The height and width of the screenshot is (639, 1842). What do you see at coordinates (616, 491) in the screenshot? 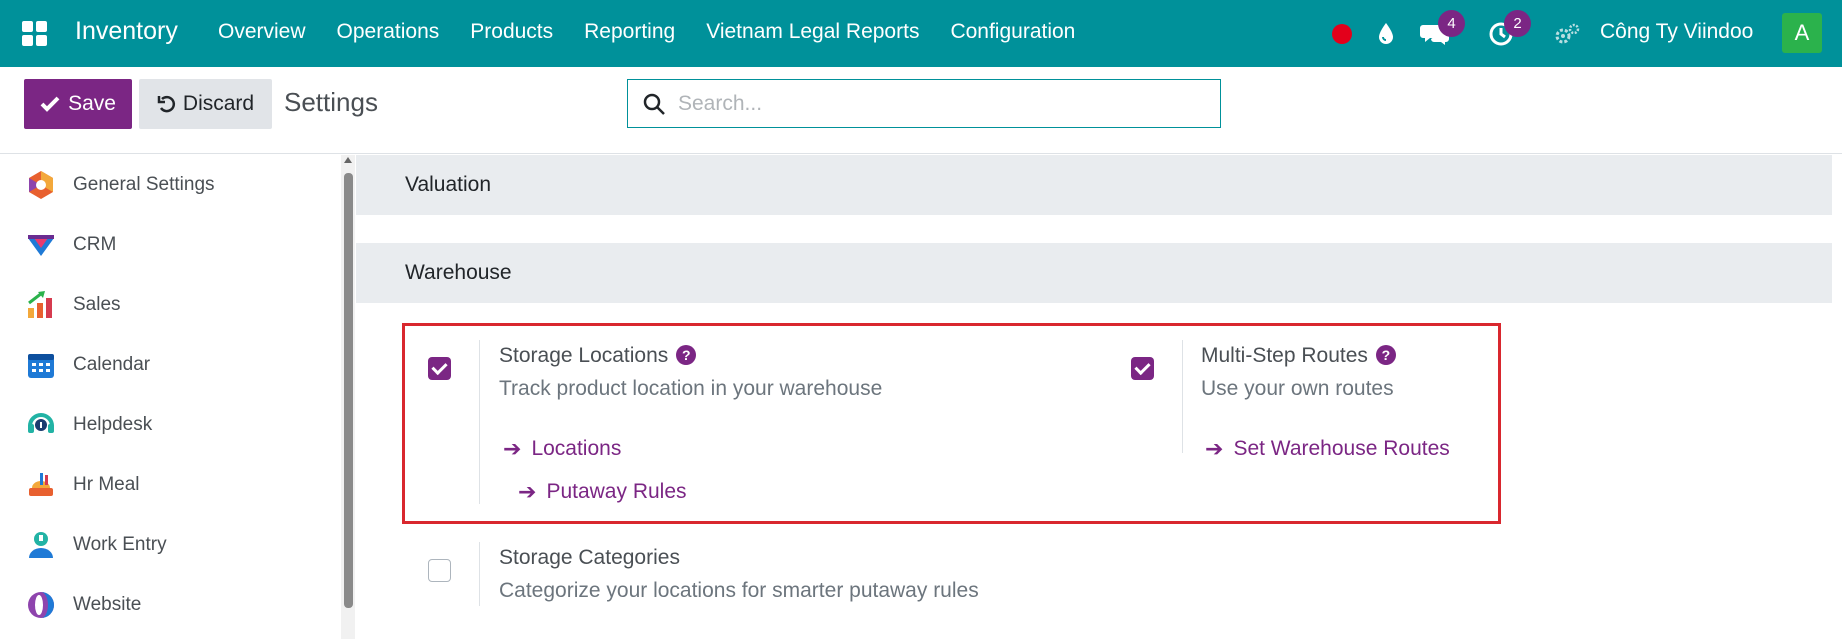
I see `putaway-rules-link-label: Putaway Rules` at bounding box center [616, 491].